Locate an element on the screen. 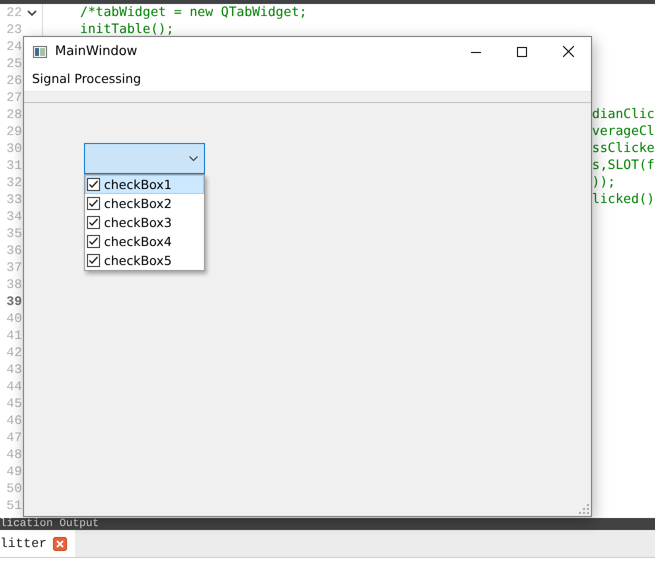 The image size is (655, 564). code-line: ssClicke is located at coordinates (623, 148).